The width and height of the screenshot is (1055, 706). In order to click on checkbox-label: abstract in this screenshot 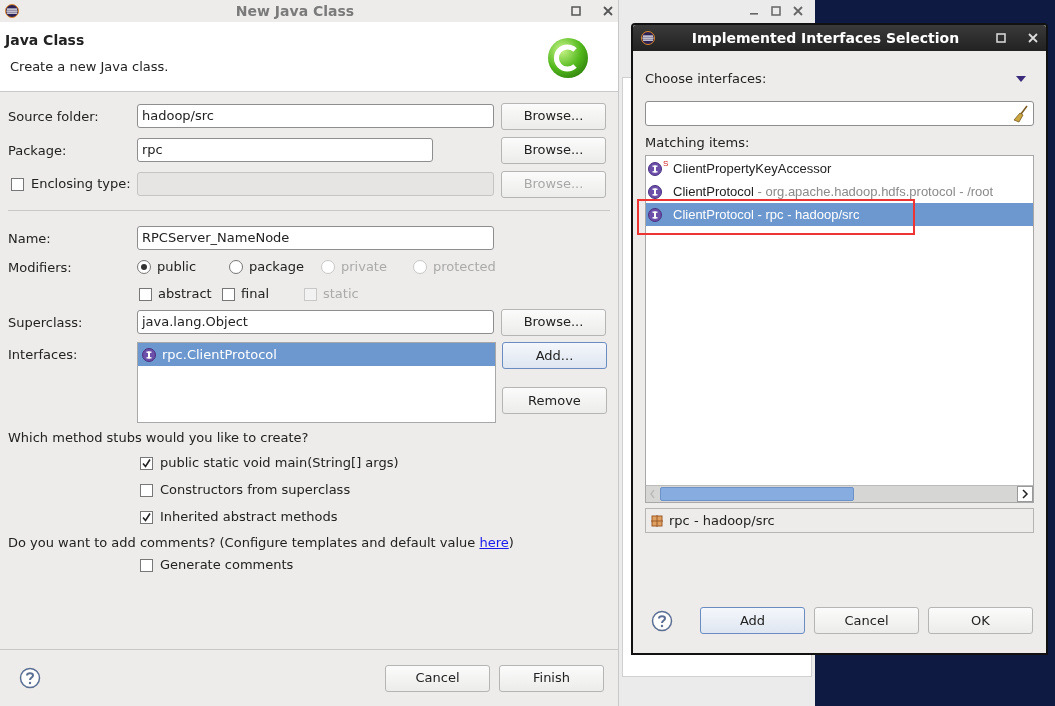, I will do `click(185, 294)`.